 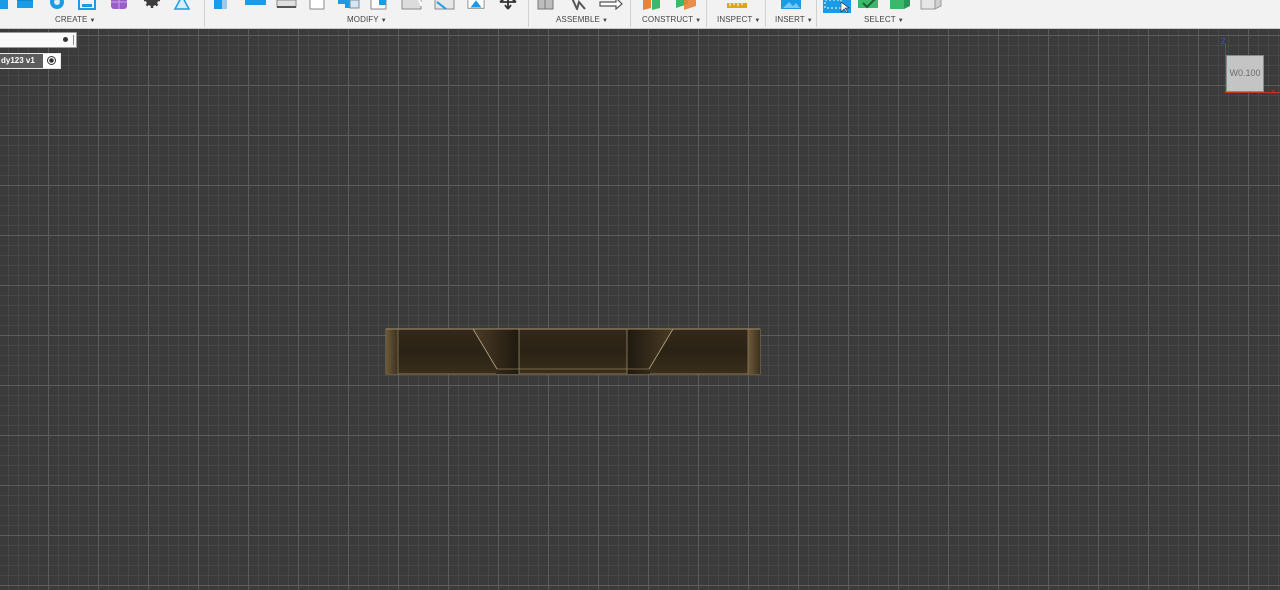 What do you see at coordinates (476, 5) in the screenshot?
I see `split-face-icon` at bounding box center [476, 5].